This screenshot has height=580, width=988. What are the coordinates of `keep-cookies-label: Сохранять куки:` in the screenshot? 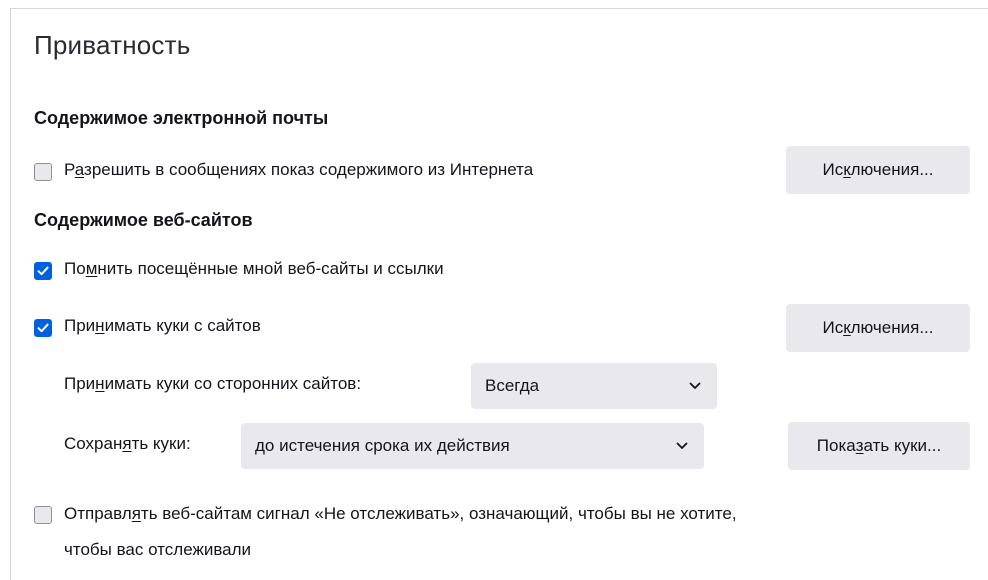 It's located at (127, 443).